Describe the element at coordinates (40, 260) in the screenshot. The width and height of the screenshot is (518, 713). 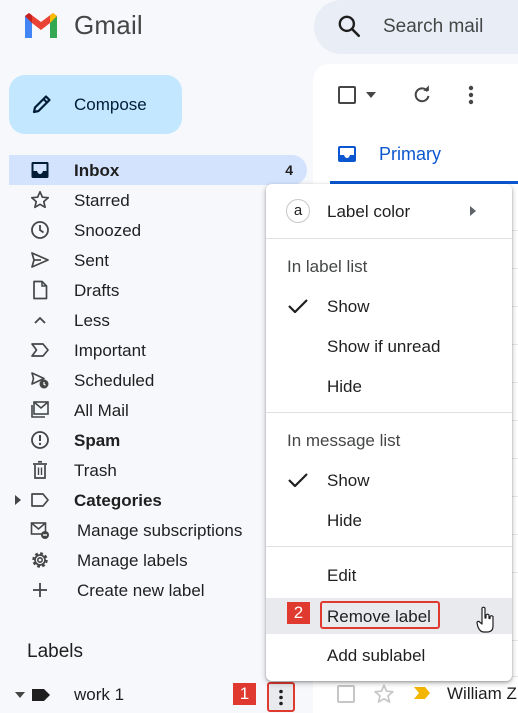
I see `send-icon` at that location.